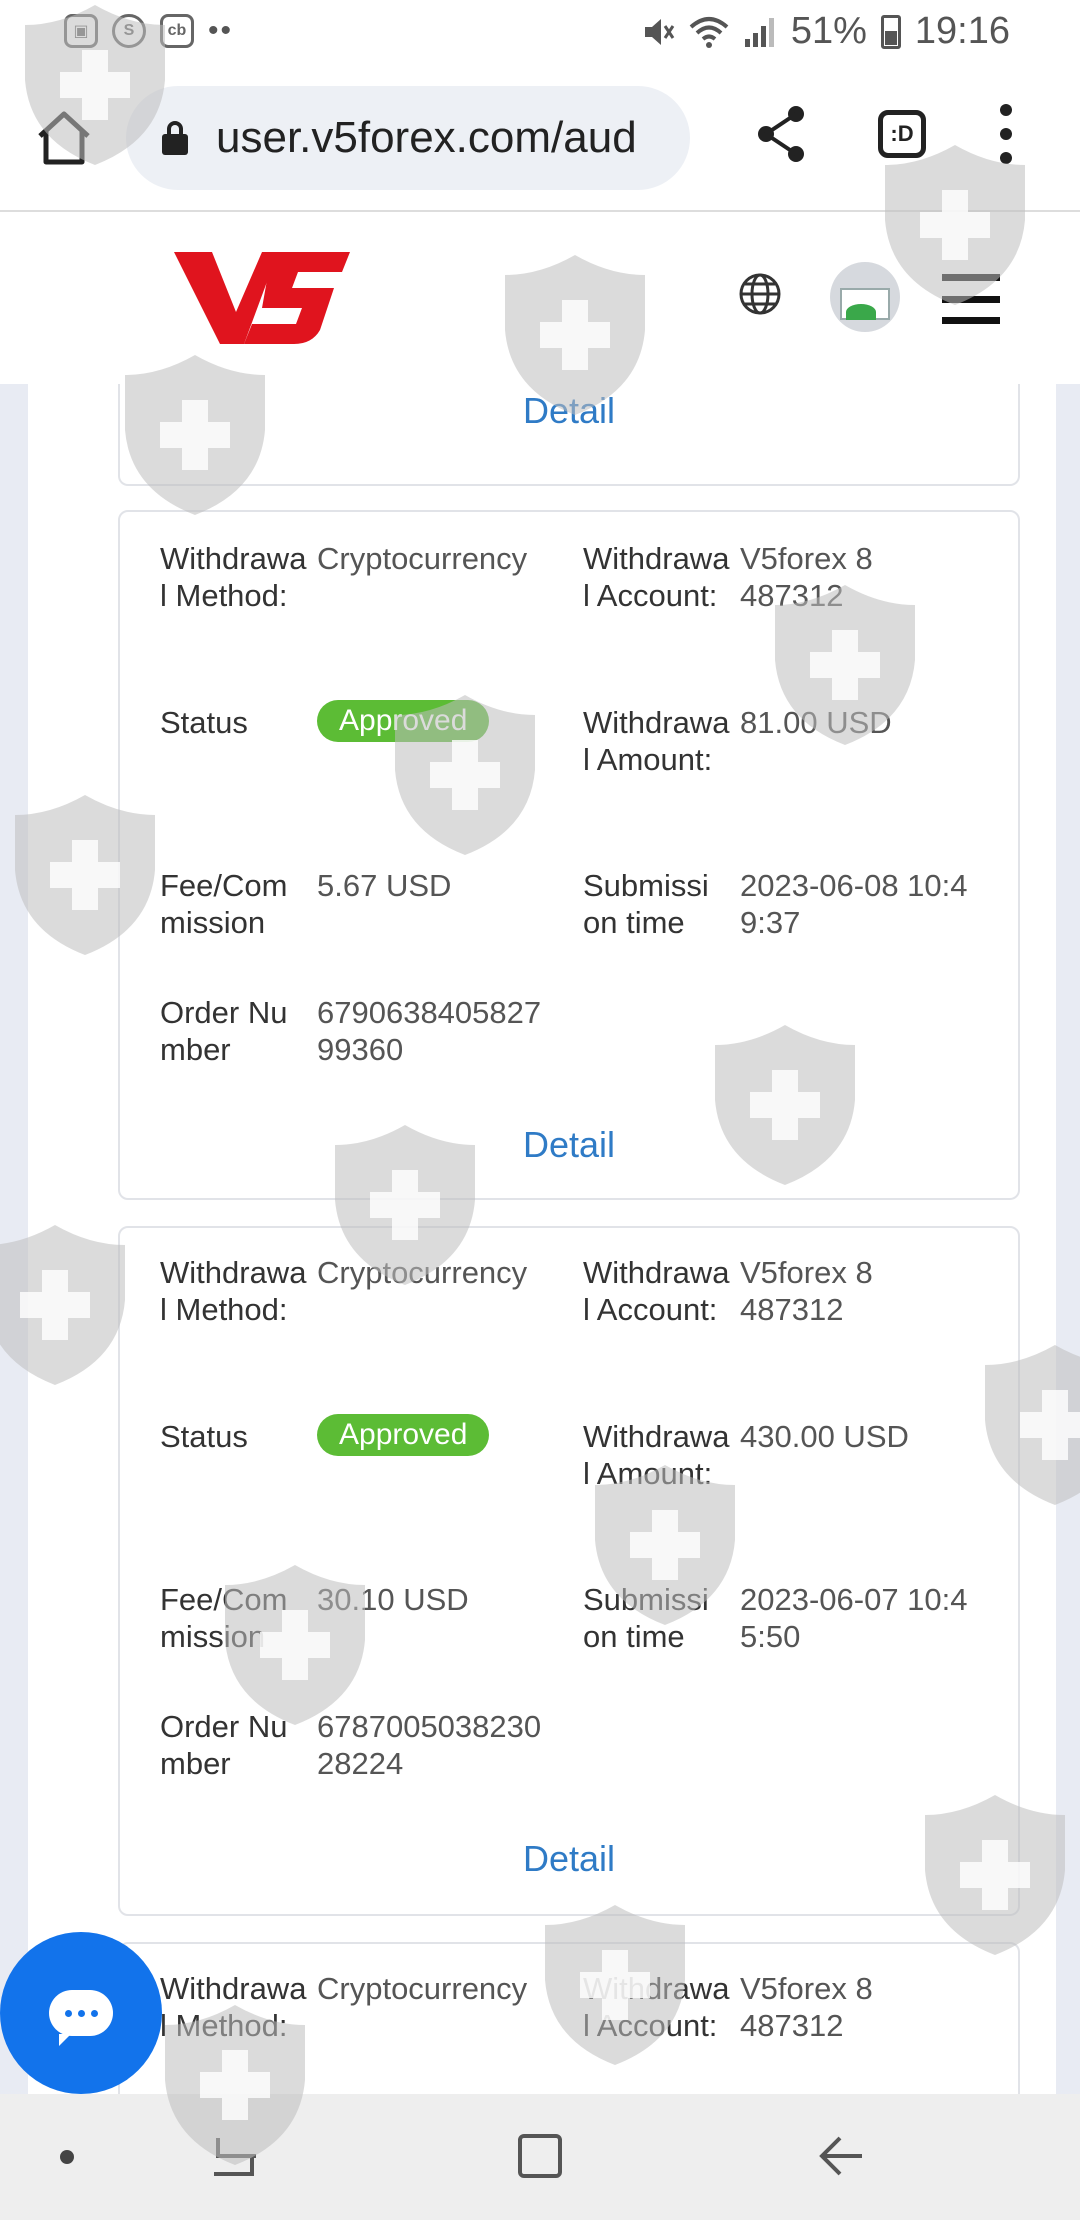 Image resolution: width=1080 pixels, height=2220 pixels. Describe the element at coordinates (540, 298) in the screenshot. I see `site-header: V5` at that location.